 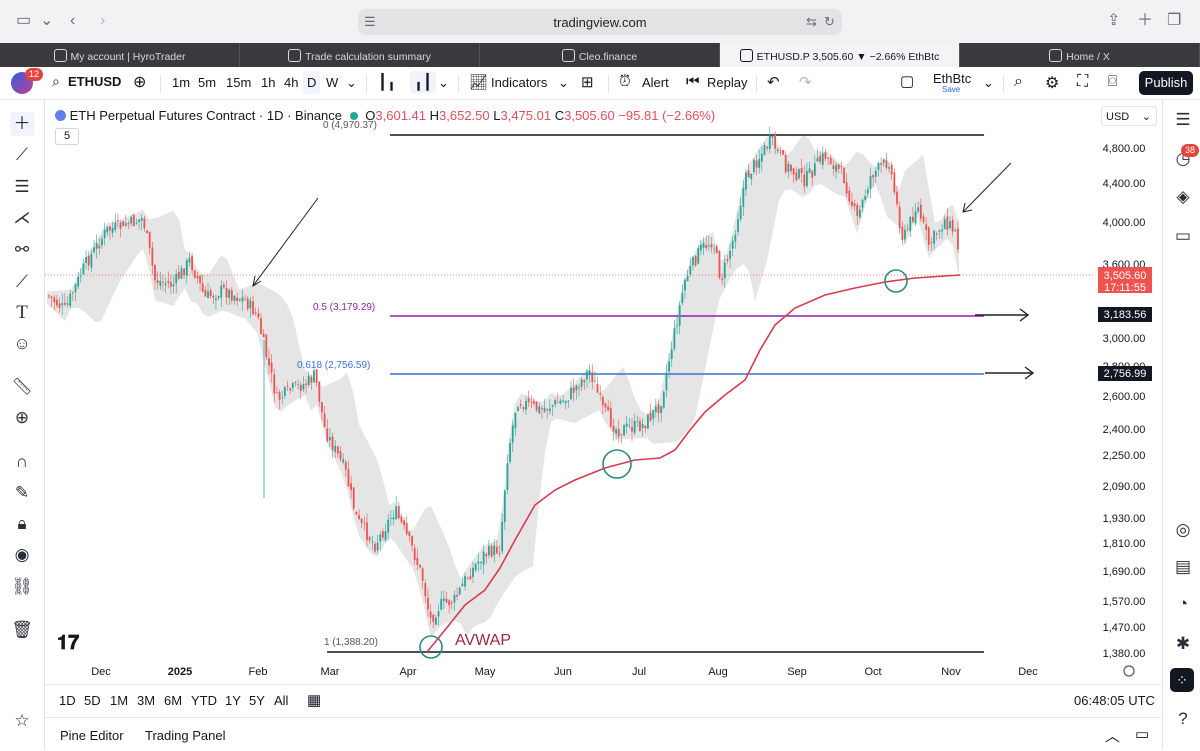 What do you see at coordinates (1018, 82) in the screenshot?
I see `quick-search-icon: ⌕` at bounding box center [1018, 82].